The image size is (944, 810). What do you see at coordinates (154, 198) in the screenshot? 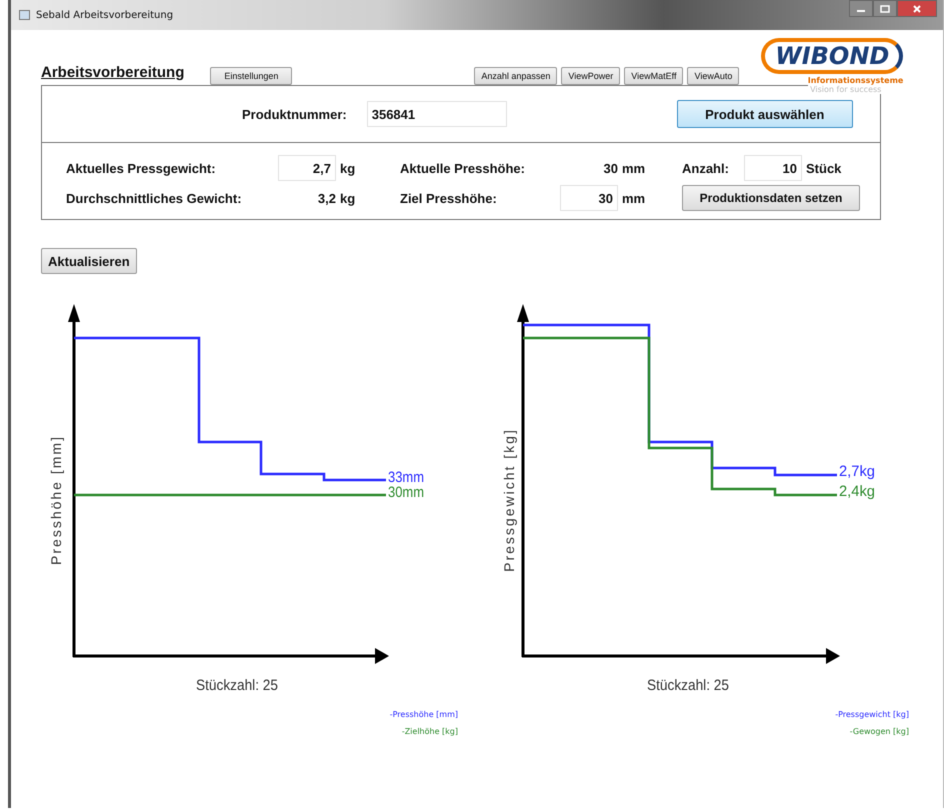
I see `field-label: Durchschnittliches Gewicht:` at bounding box center [154, 198].